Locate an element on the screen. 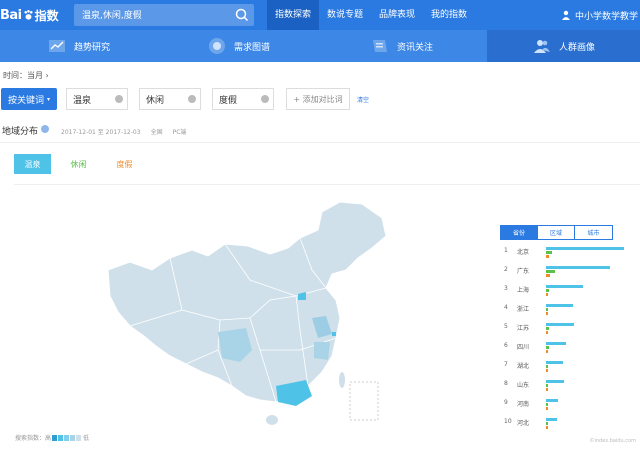  rank-province-name: 河南 is located at coordinates (523, 404).